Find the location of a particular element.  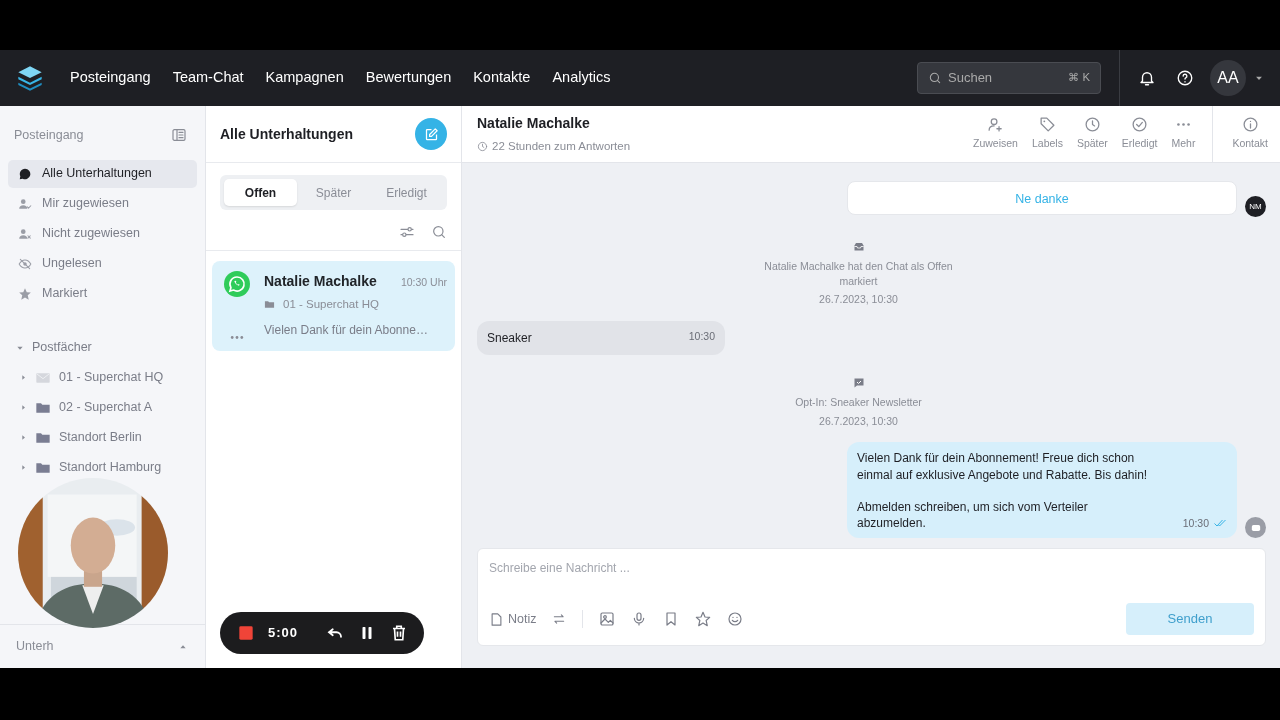

stop-icon is located at coordinates (246, 633).